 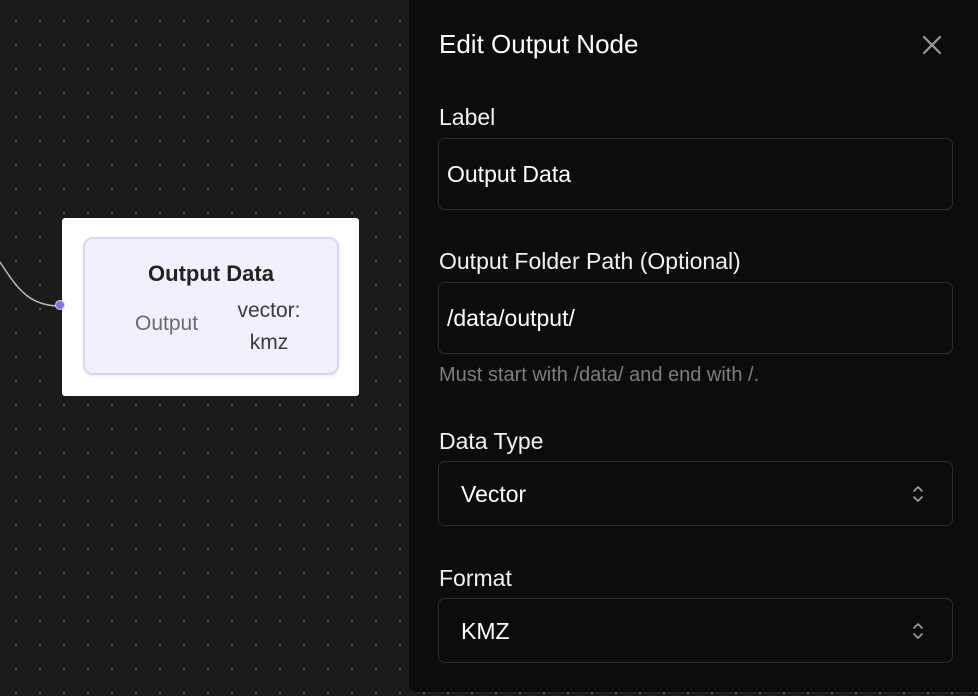 I want to click on data-type-label: Data Type, so click(x=491, y=441).